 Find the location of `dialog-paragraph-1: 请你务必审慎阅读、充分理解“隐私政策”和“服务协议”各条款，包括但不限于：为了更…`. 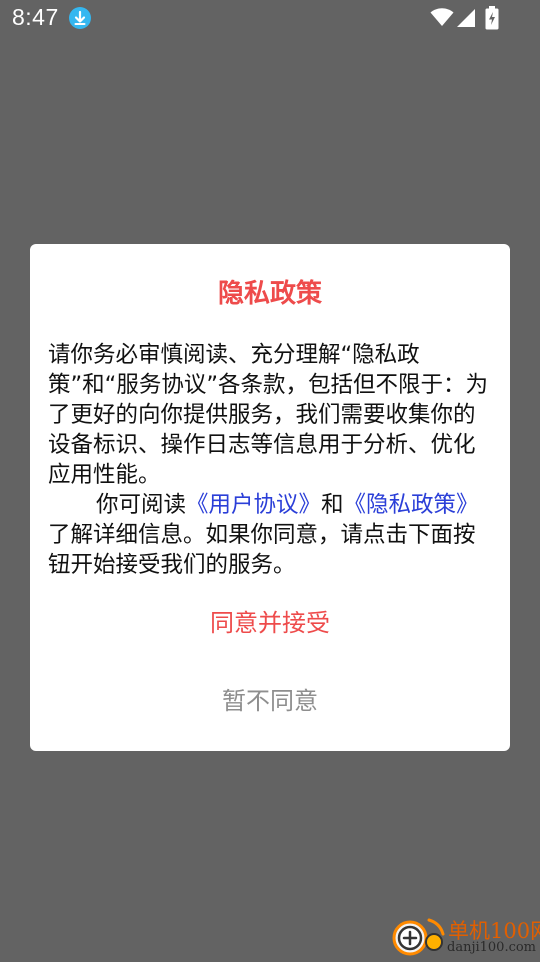

dialog-paragraph-1: 请你务必审慎阅读、充分理解“隐私政策”和“服务协议”各条款，包括但不限于：为了更… is located at coordinates (268, 415).